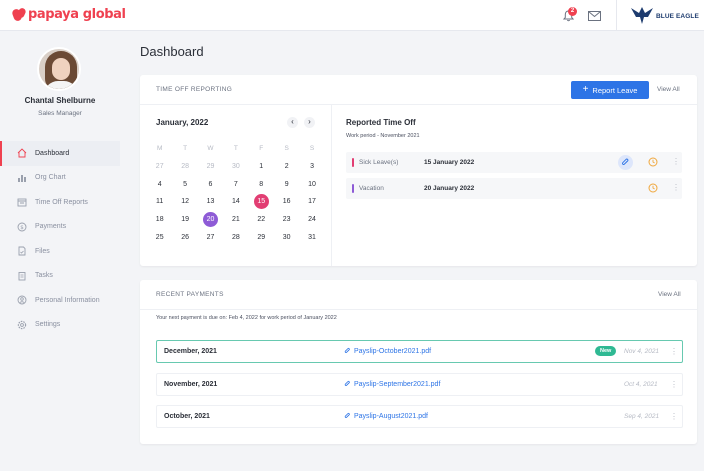 Image resolution: width=704 pixels, height=471 pixels. I want to click on papaya-logo: papaya global, so click(69, 14).